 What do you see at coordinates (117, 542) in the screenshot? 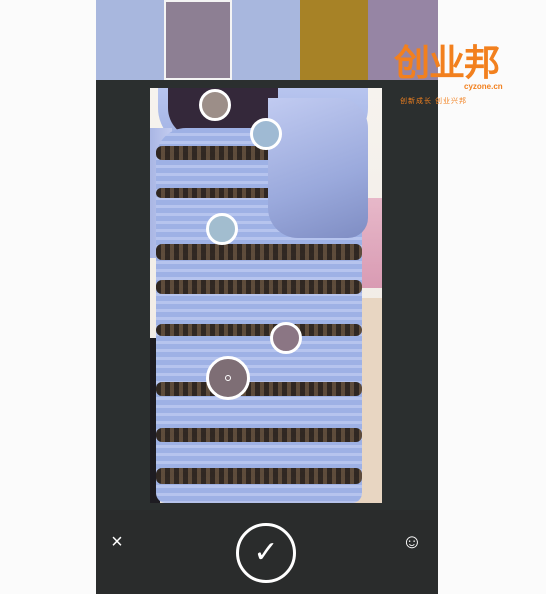
I see `close-icon: ×` at bounding box center [117, 542].